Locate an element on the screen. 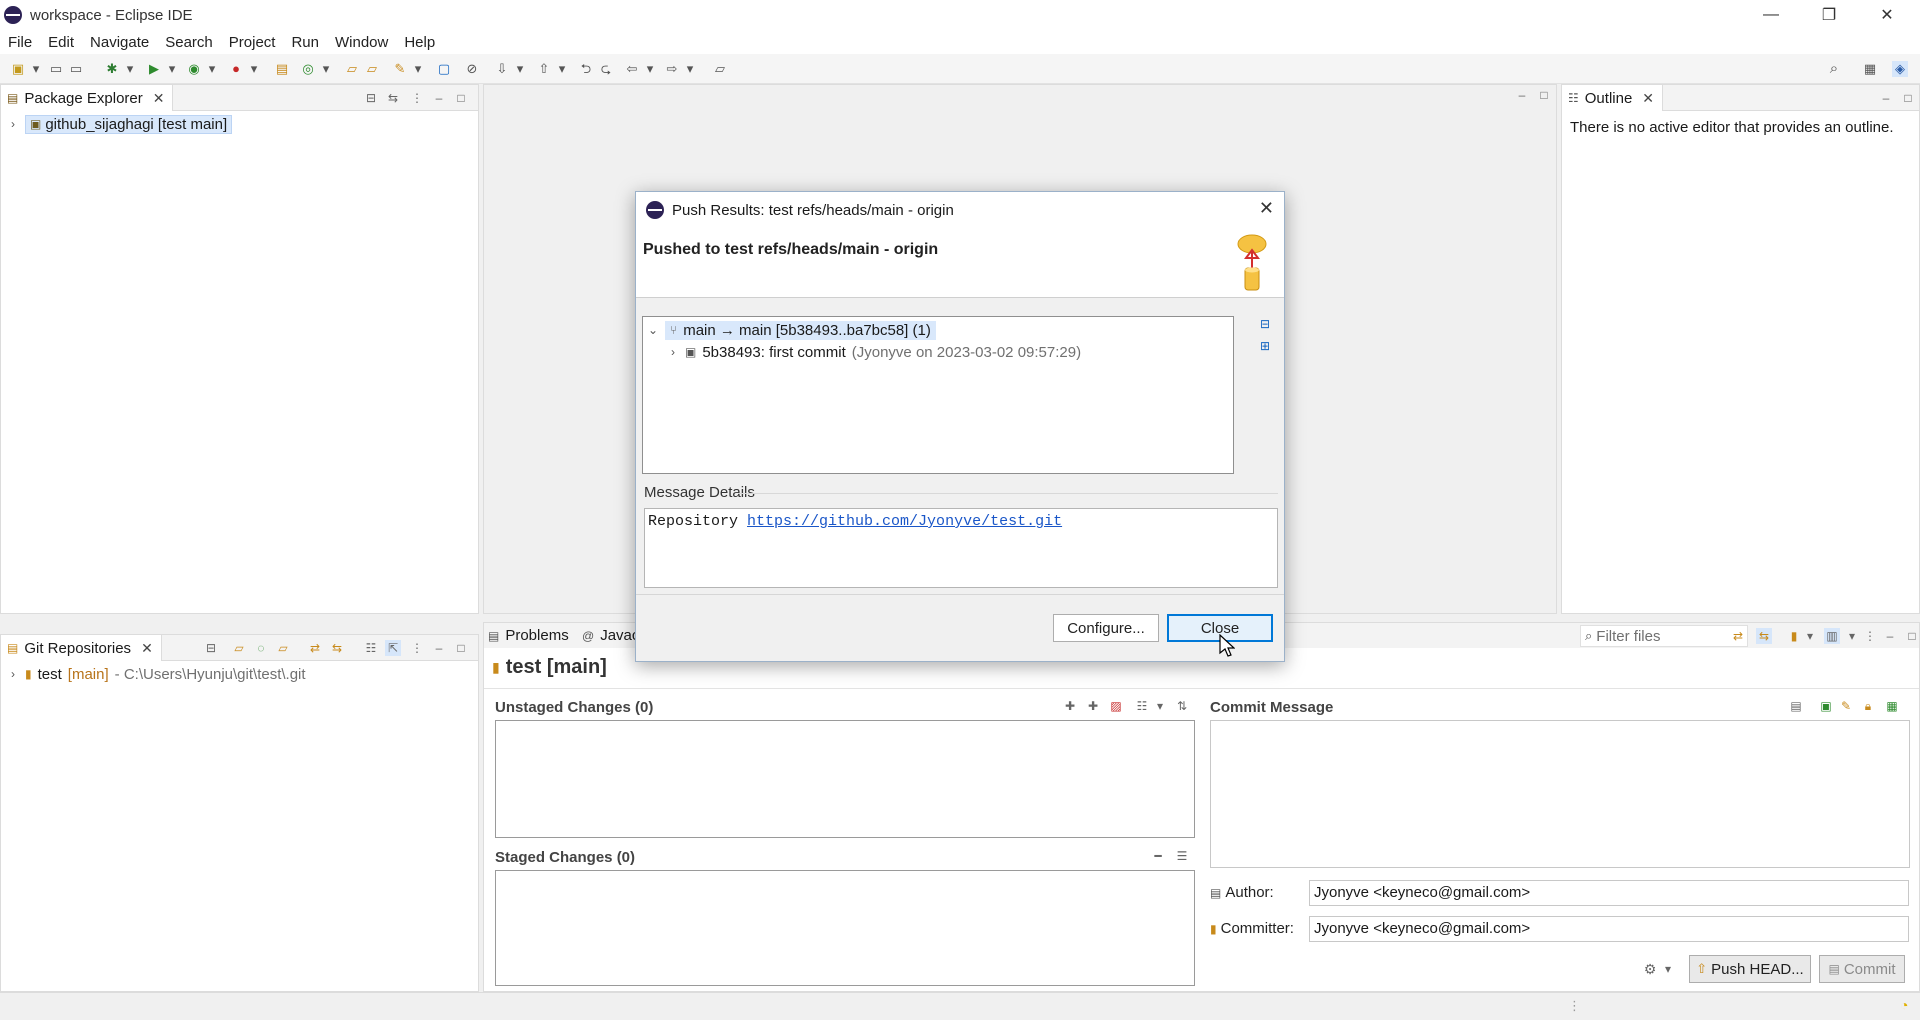 Image resolution: width=1920 pixels, height=1020 pixels. presentation-icon: ☷ is located at coordinates (1142, 706).